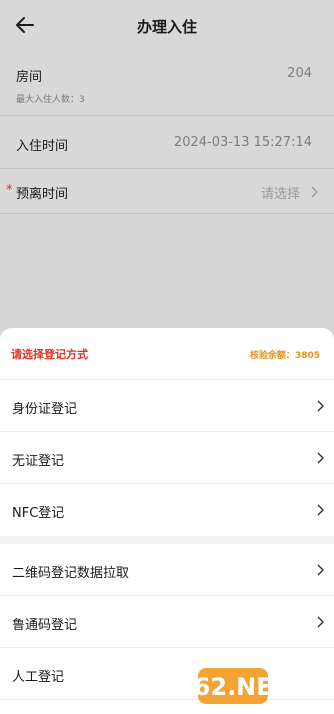 The image size is (334, 714). Describe the element at coordinates (9, 190) in the screenshot. I see `required-mark: *` at that location.